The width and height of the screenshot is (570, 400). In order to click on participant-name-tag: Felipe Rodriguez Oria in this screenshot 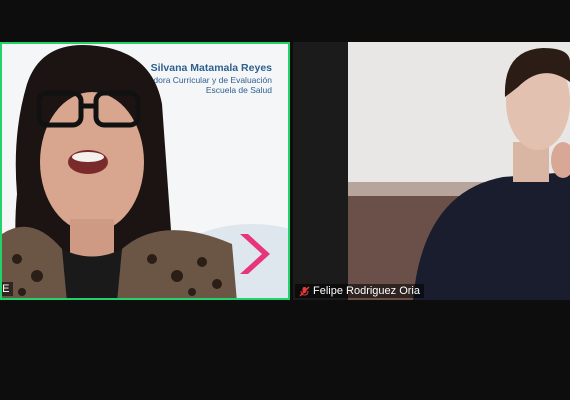, I will do `click(359, 291)`.